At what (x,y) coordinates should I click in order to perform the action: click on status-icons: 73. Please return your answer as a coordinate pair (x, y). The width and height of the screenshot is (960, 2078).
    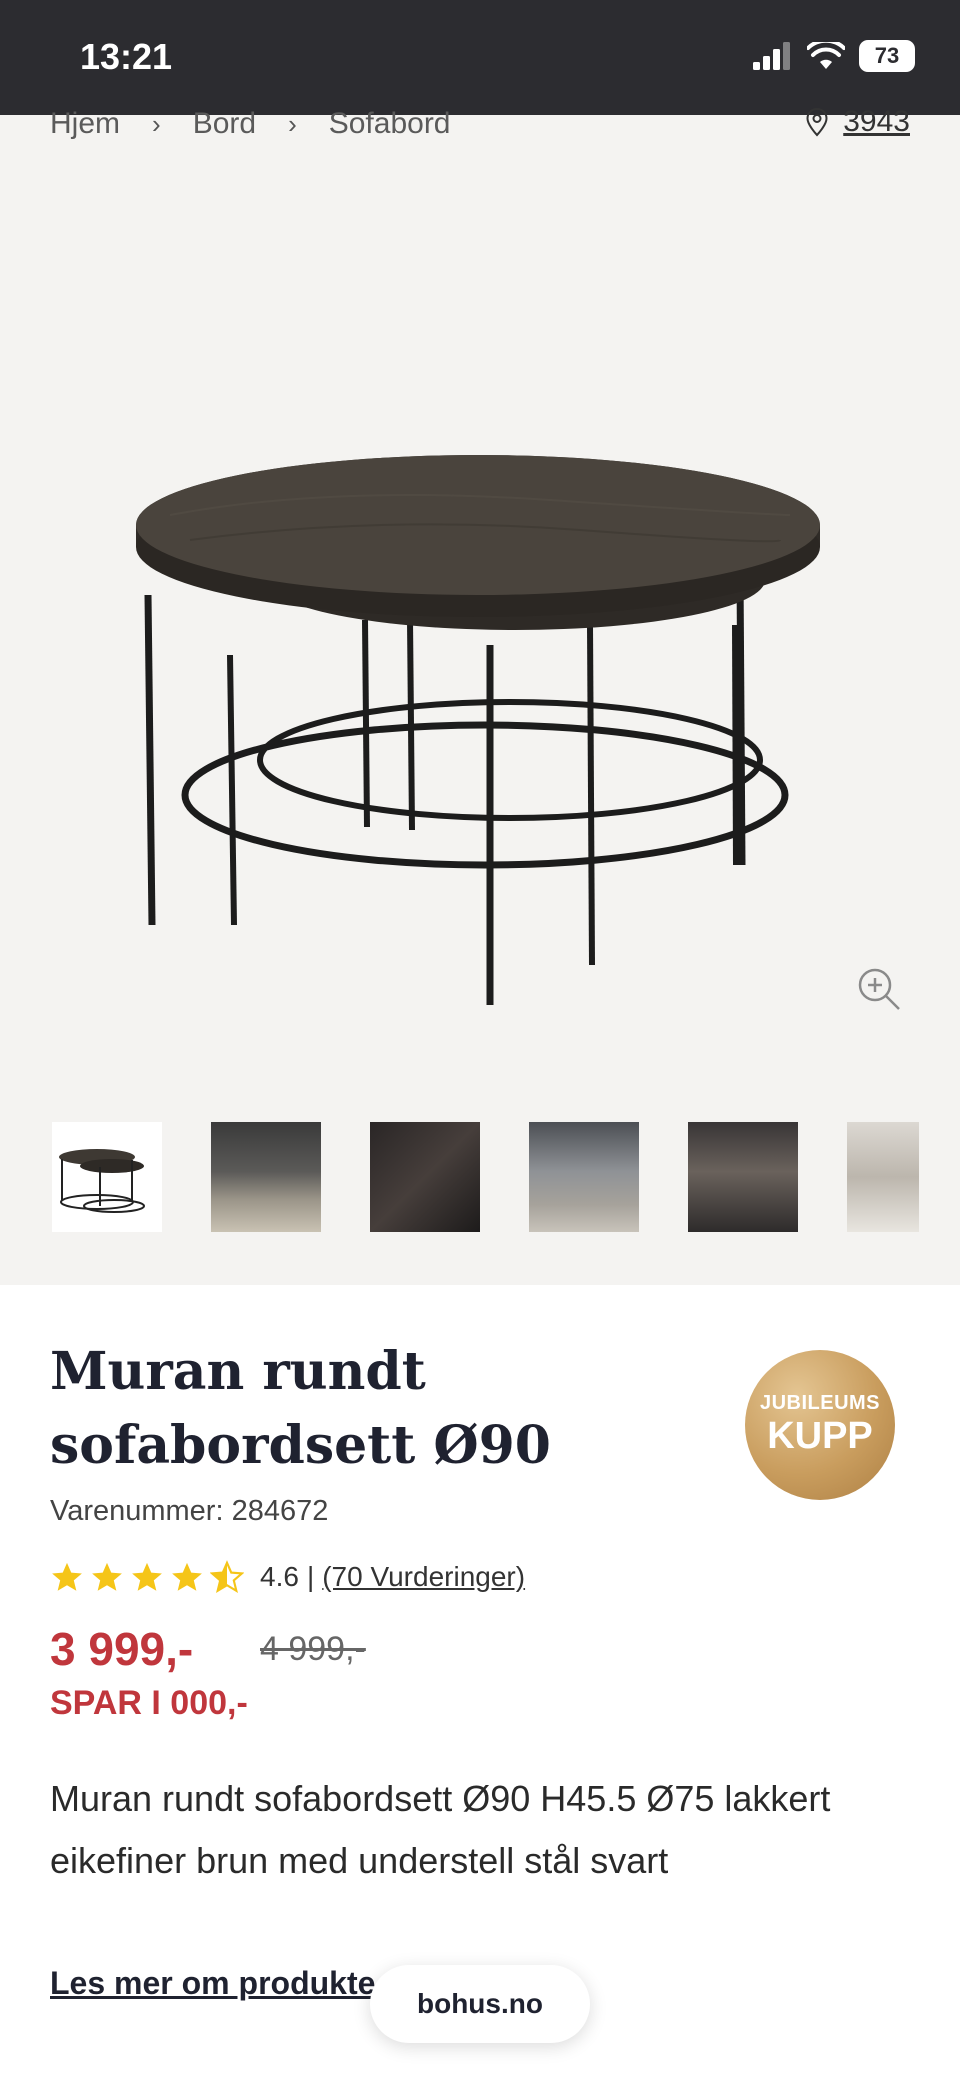
    Looking at the image, I should click on (834, 56).